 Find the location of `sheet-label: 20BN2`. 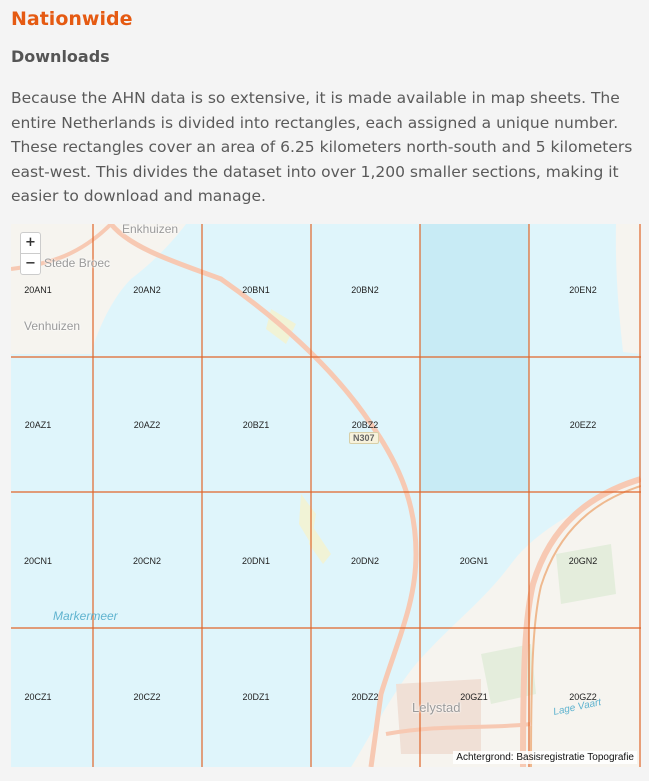

sheet-label: 20BN2 is located at coordinates (365, 290).